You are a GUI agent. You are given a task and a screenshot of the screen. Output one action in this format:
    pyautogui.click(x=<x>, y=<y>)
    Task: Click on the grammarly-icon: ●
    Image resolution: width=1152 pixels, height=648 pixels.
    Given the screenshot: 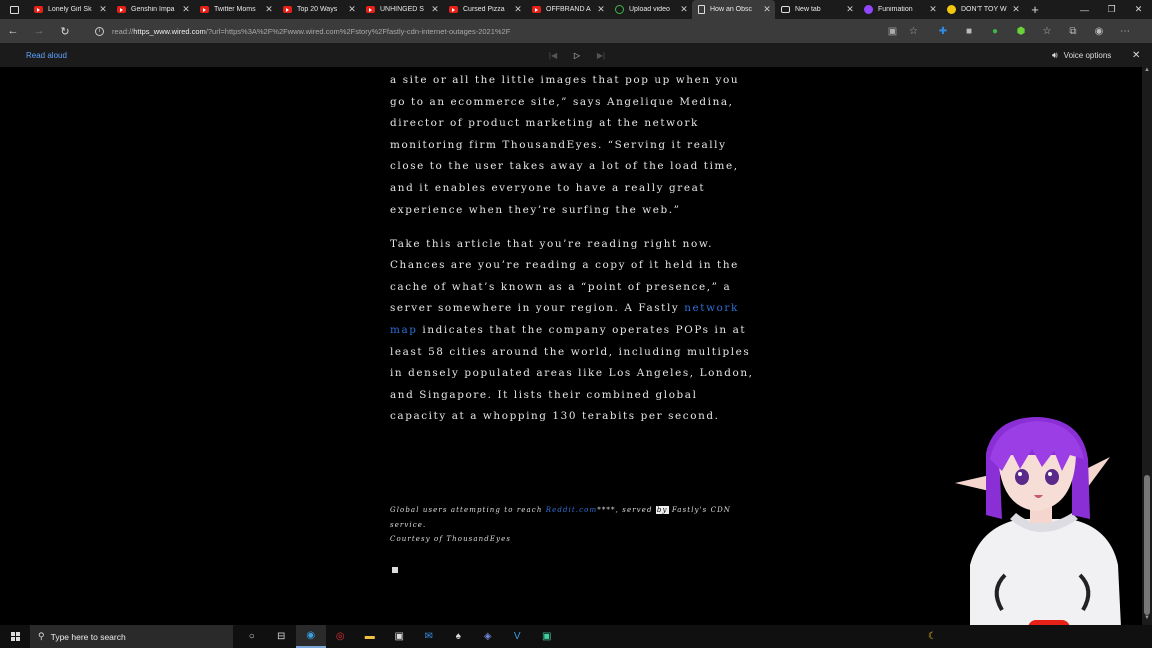 What is the action you would take?
    pyautogui.click(x=995, y=31)
    